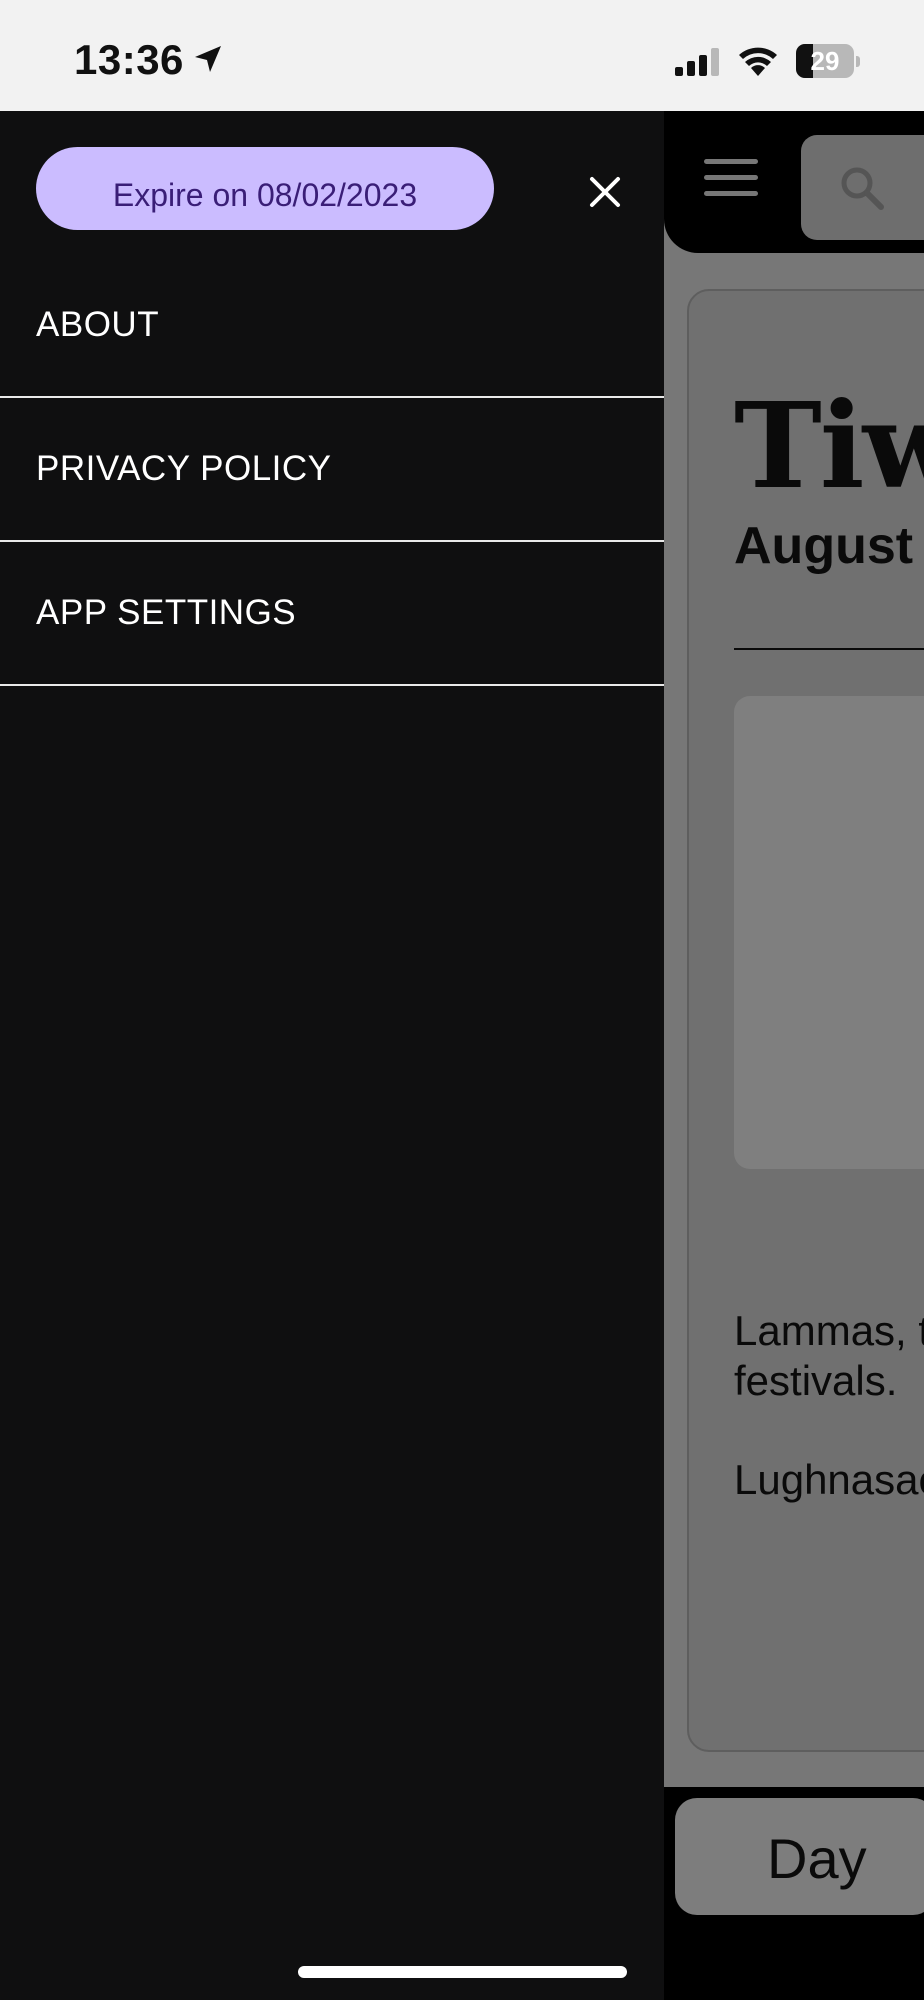 The width and height of the screenshot is (924, 2000). What do you see at coordinates (829, 1355) in the screenshot?
I see `article-text: Lammas, t festivals.` at bounding box center [829, 1355].